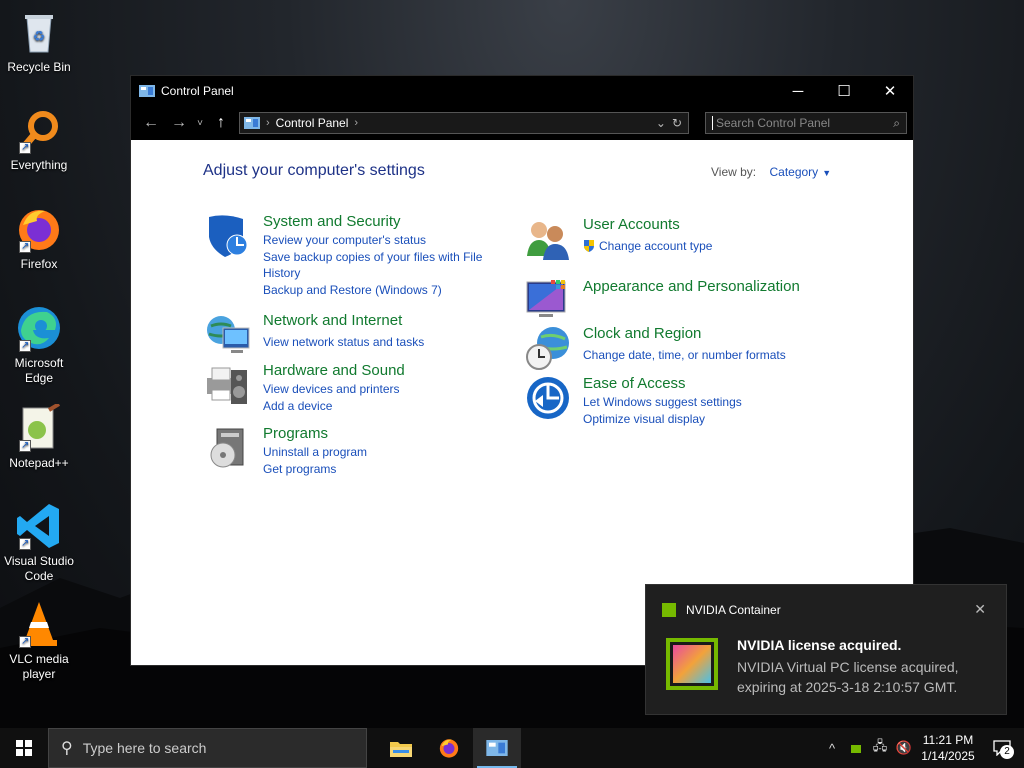 Image resolution: width=1024 pixels, height=768 pixels. Describe the element at coordinates (39, 624) in the screenshot. I see `vlc-icon` at that location.